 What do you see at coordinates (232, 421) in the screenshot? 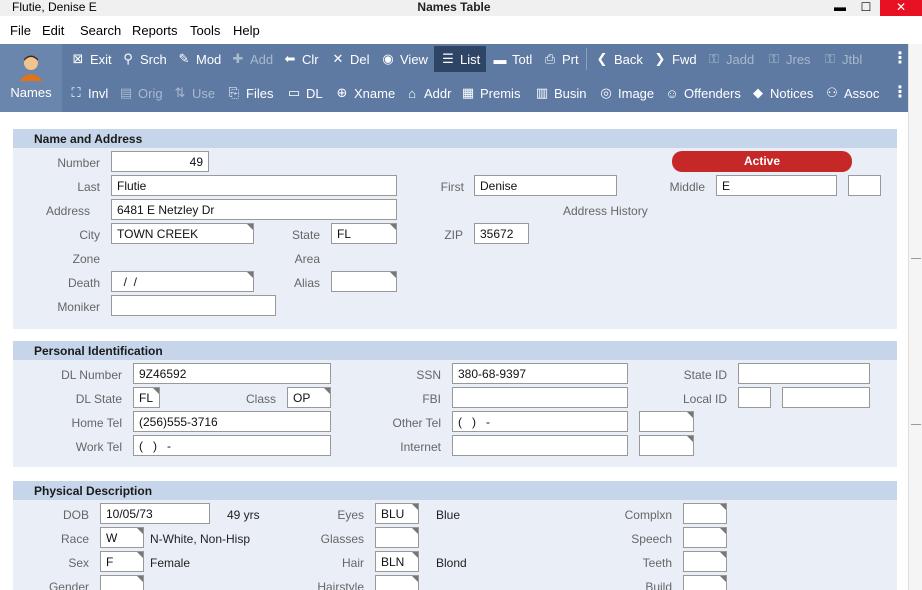
I see `home-tel-field: (256)555-3716` at bounding box center [232, 421].